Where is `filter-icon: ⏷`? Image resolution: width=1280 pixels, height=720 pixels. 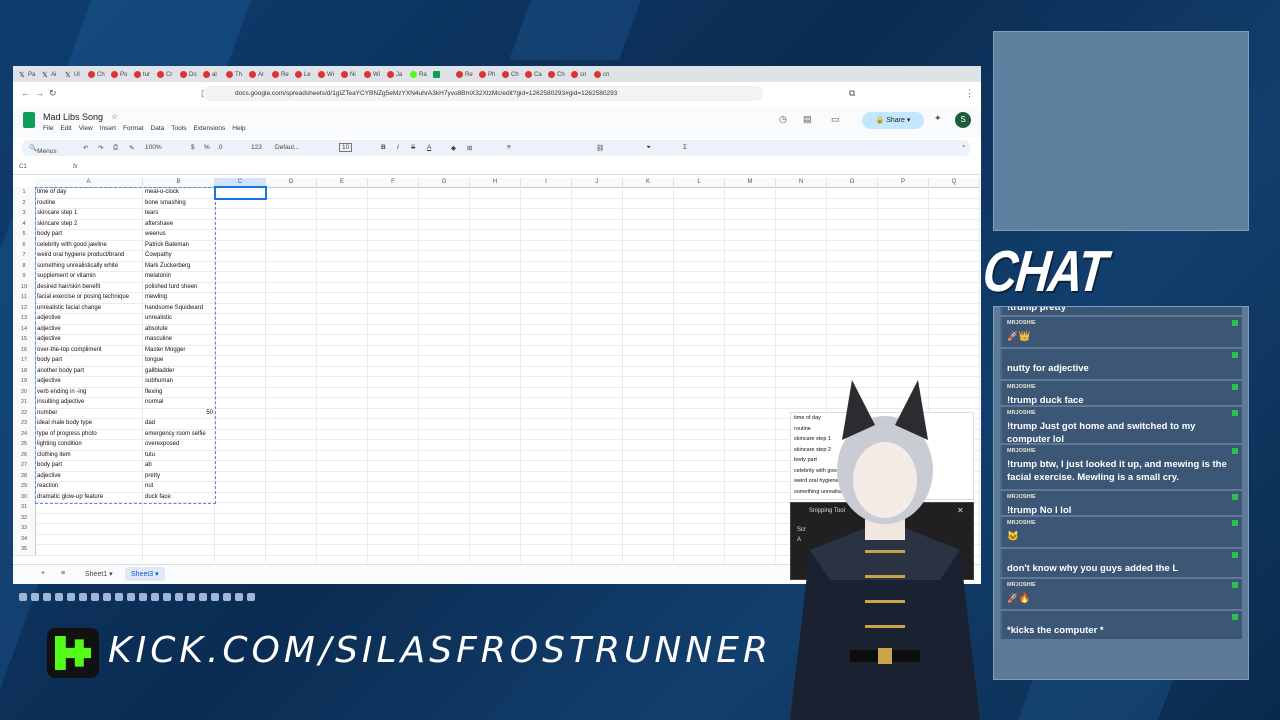
filter-icon: ⏷ is located at coordinates (648, 148).